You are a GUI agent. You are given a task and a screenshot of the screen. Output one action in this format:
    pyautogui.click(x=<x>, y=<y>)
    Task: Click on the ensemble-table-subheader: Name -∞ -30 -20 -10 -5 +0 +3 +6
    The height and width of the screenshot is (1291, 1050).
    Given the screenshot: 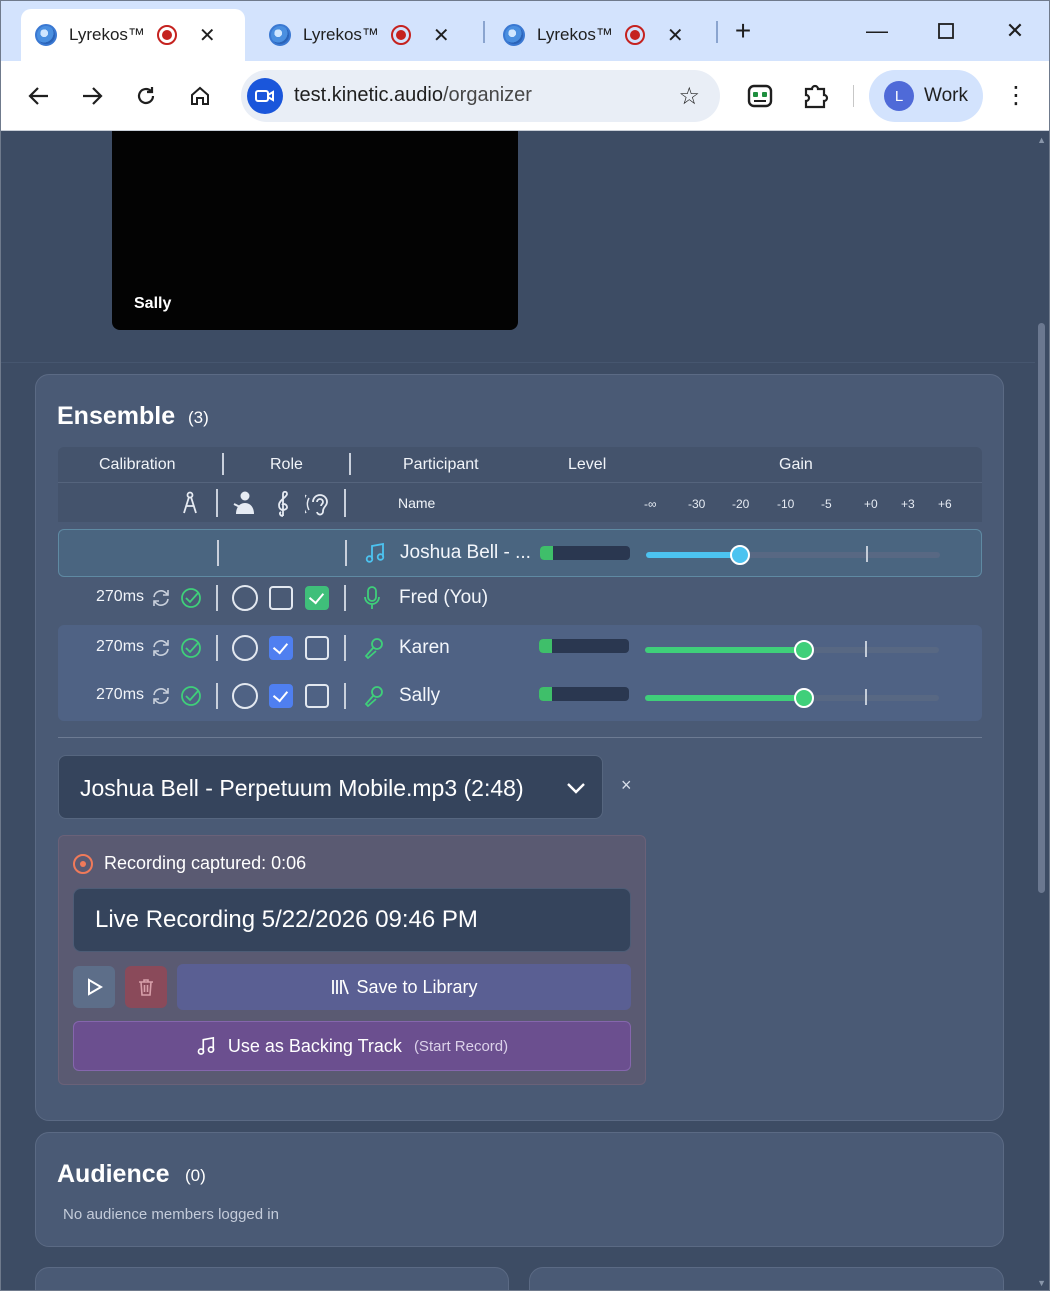 What is the action you would take?
    pyautogui.click(x=520, y=502)
    